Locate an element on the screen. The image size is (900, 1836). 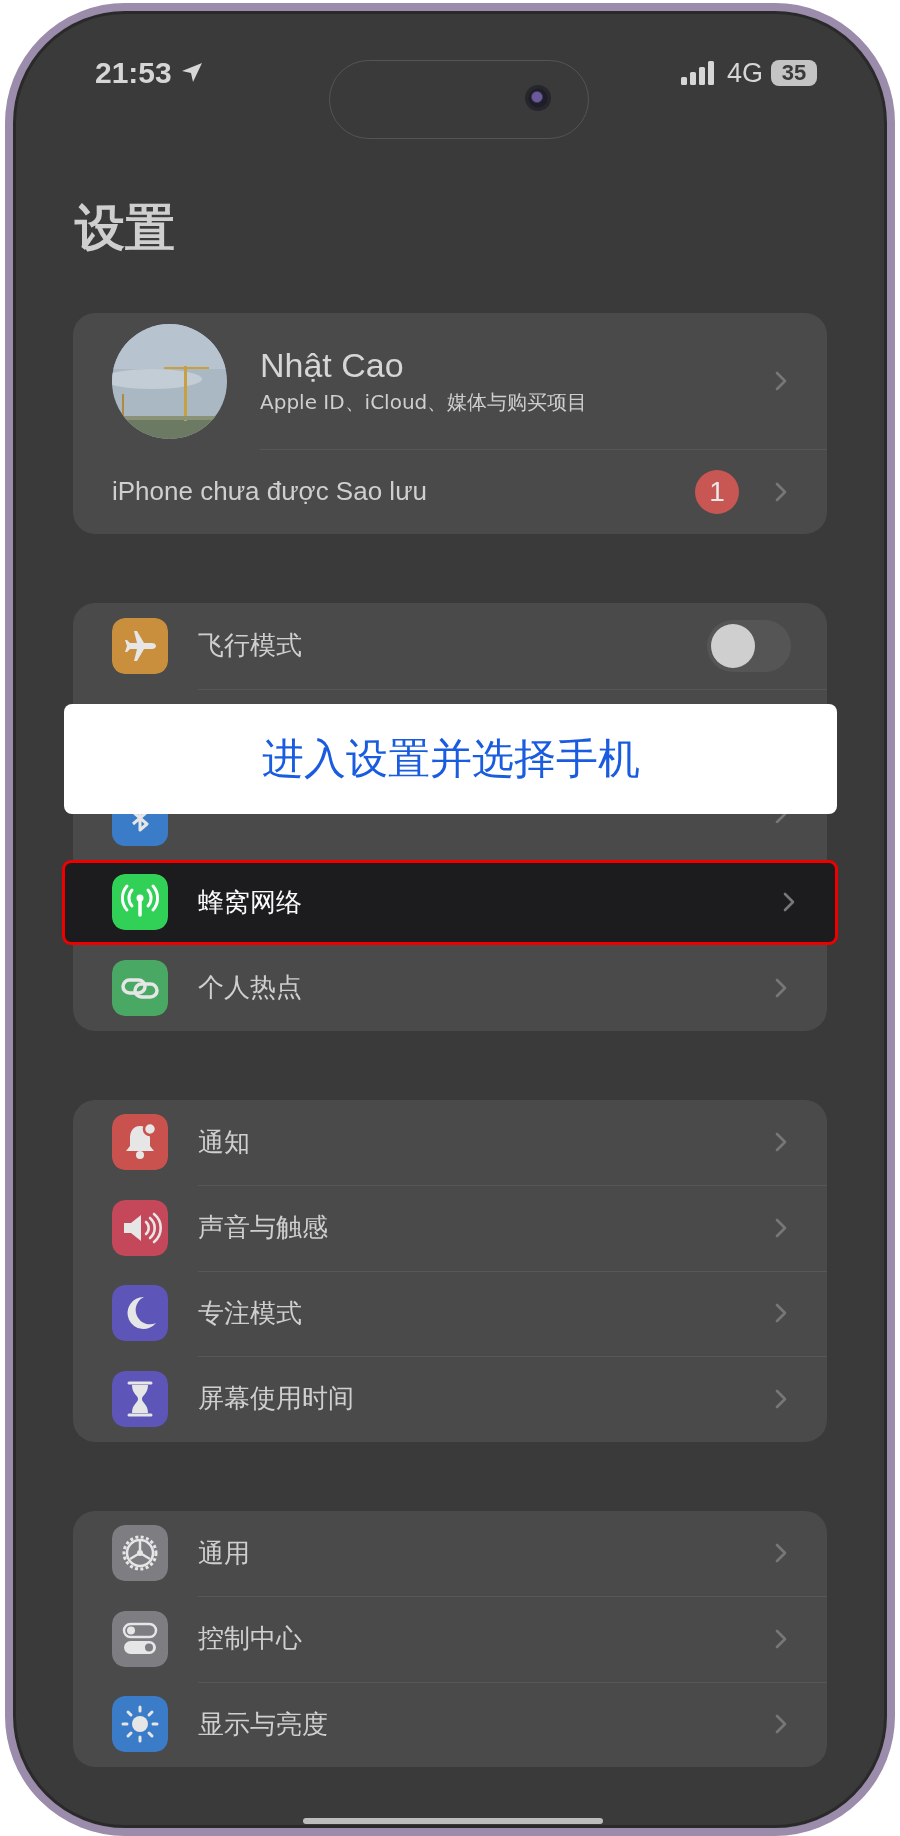
profile-card: Nhật Cao Apple ID、iCloud、媒体与购买项目 iPhone chưa được Sao lưu 1 is located at coordinates (450, 423).